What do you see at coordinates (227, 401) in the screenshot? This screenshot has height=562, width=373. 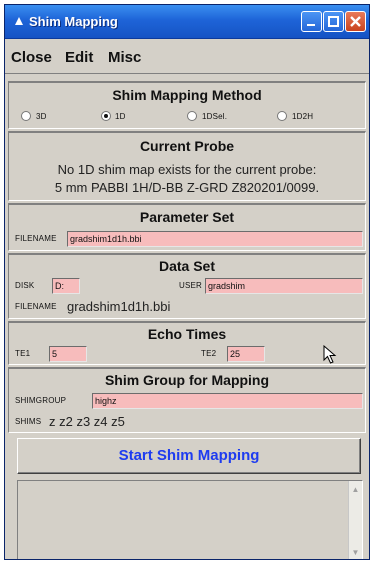 I see `shimgroup-input` at bounding box center [227, 401].